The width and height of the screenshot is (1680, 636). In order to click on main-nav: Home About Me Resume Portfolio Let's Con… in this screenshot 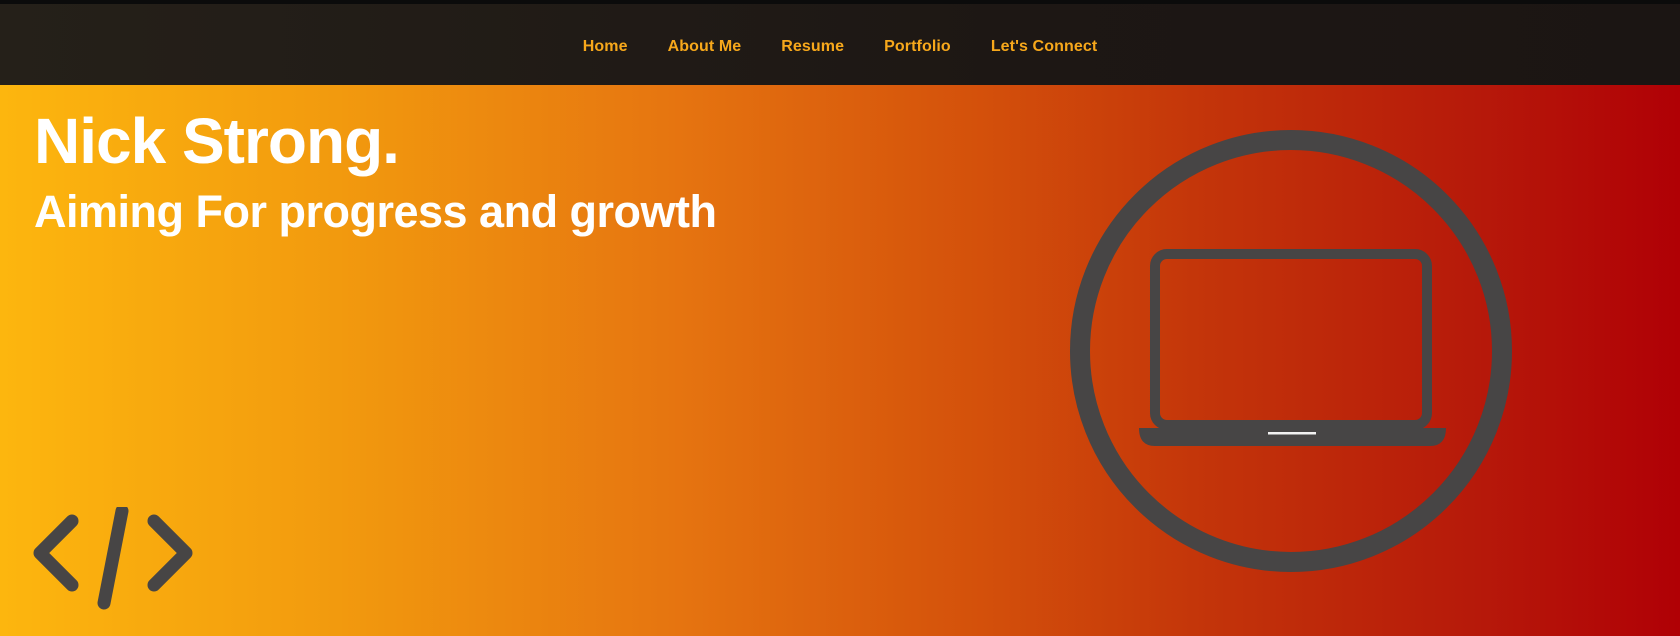, I will do `click(840, 46)`.